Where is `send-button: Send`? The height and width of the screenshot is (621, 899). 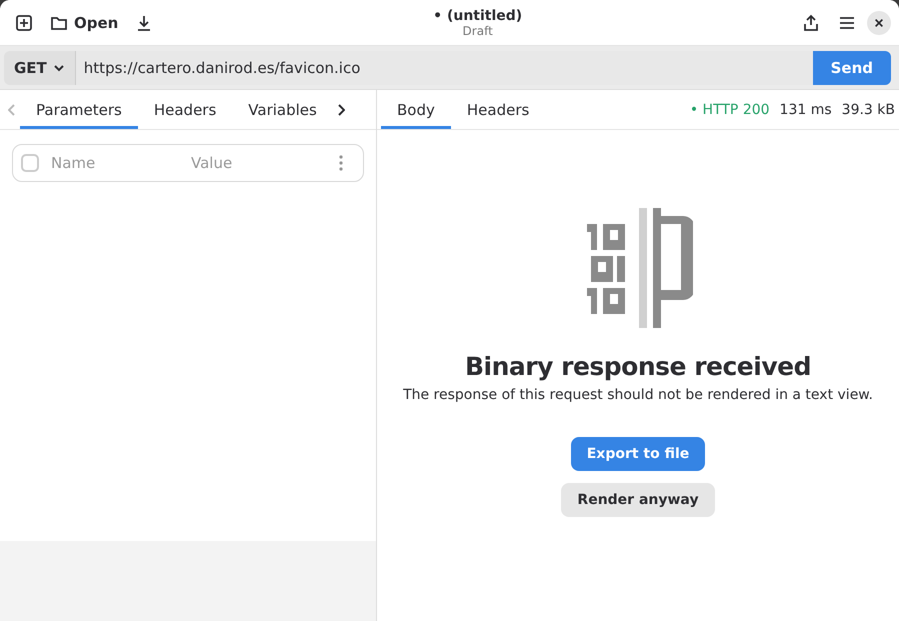
send-button: Send is located at coordinates (851, 67).